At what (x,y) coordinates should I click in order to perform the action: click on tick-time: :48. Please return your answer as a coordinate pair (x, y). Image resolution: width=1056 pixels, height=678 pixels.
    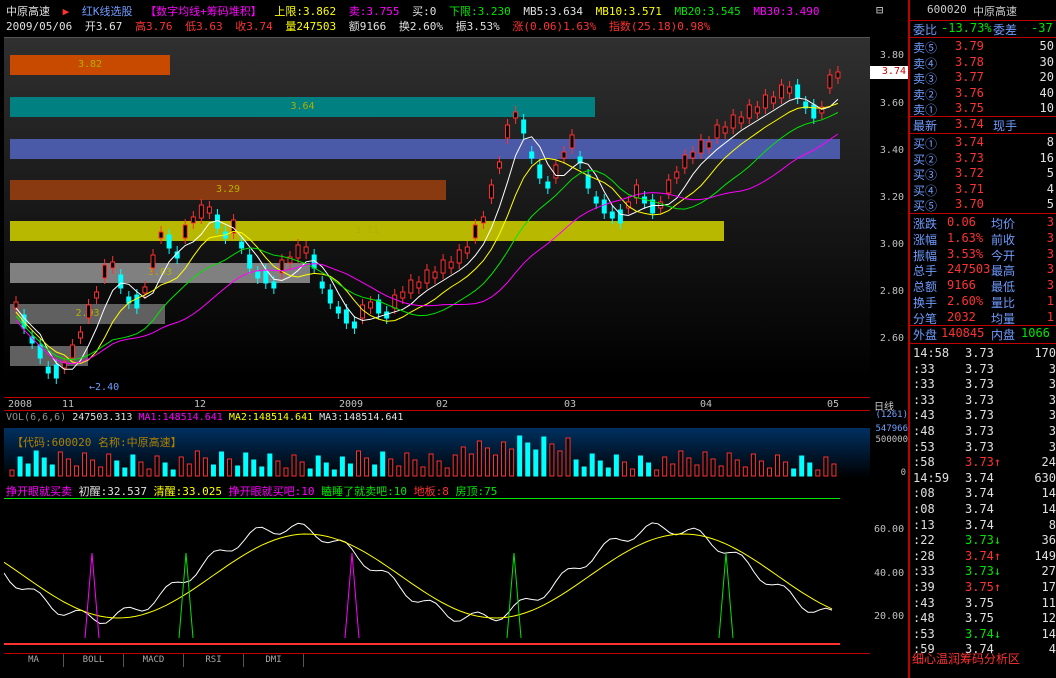
    Looking at the image, I should click on (924, 618).